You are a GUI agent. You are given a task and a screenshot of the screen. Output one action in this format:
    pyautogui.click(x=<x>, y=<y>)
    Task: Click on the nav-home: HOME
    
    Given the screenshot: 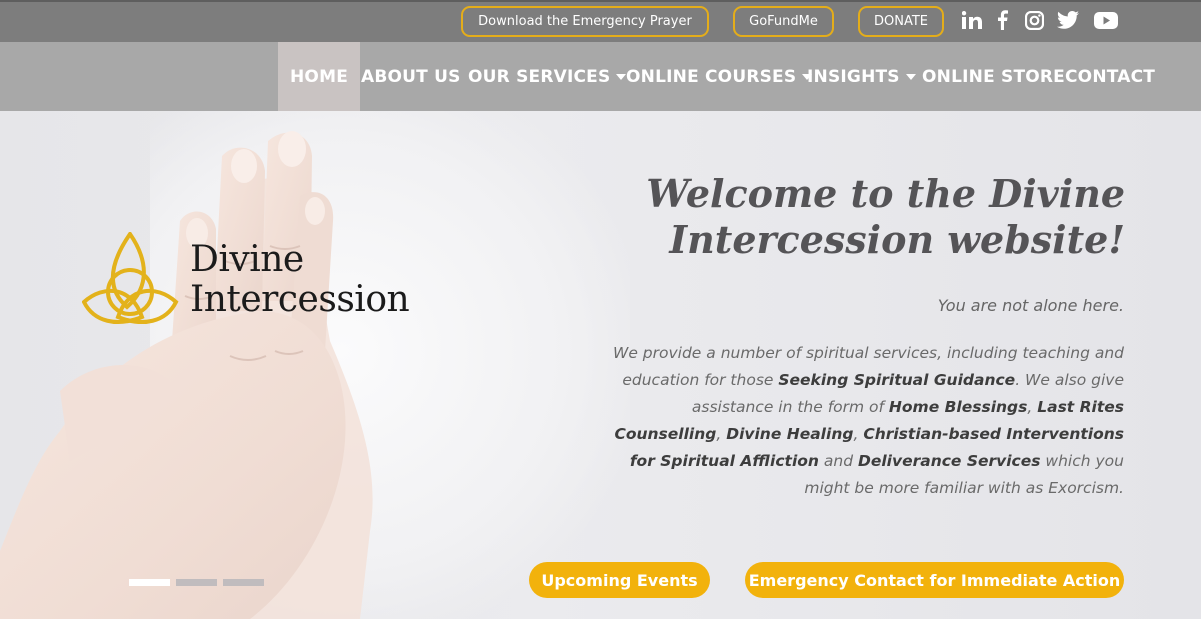 What is the action you would take?
    pyautogui.click(x=319, y=76)
    